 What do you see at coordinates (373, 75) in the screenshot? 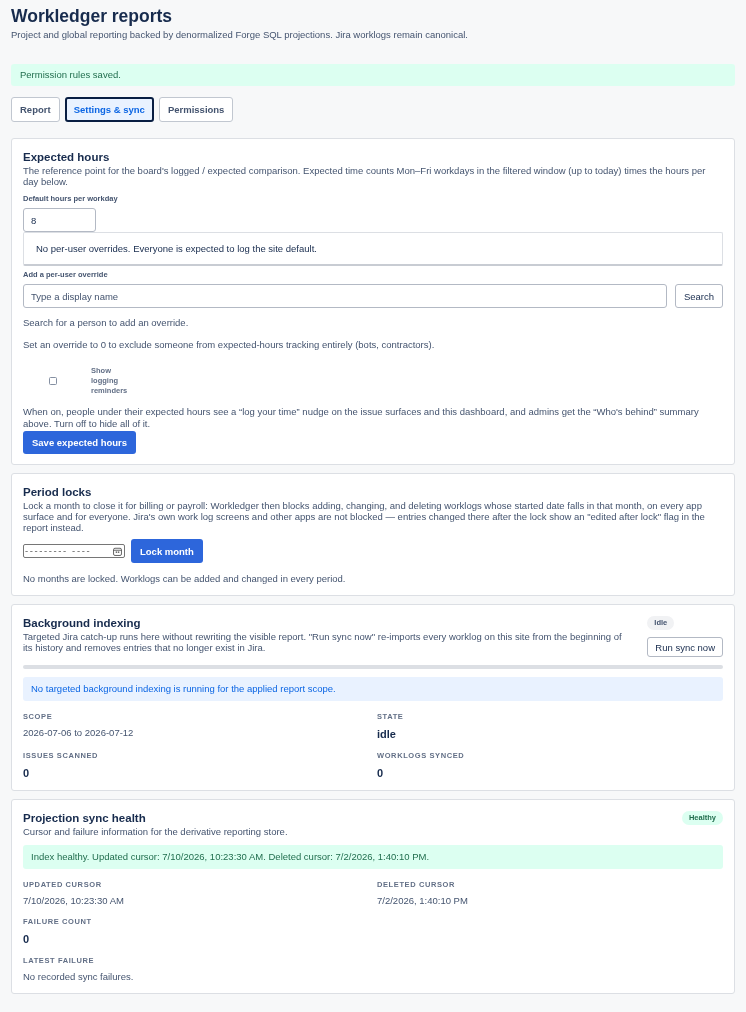
I see `saved-banner: Permission rules saved.` at bounding box center [373, 75].